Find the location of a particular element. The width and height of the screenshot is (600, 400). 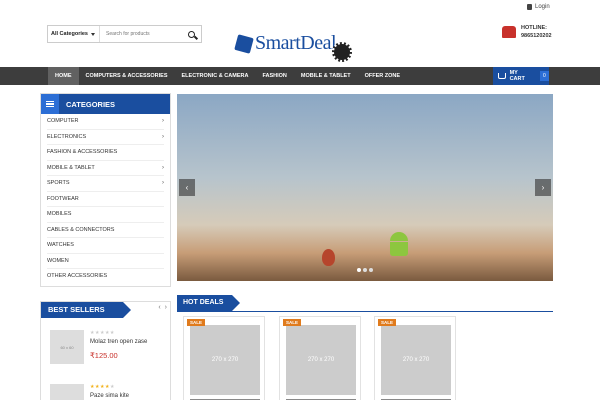

nav-electronic-camera: ELECTRONIC & CAMERA is located at coordinates (215, 76).